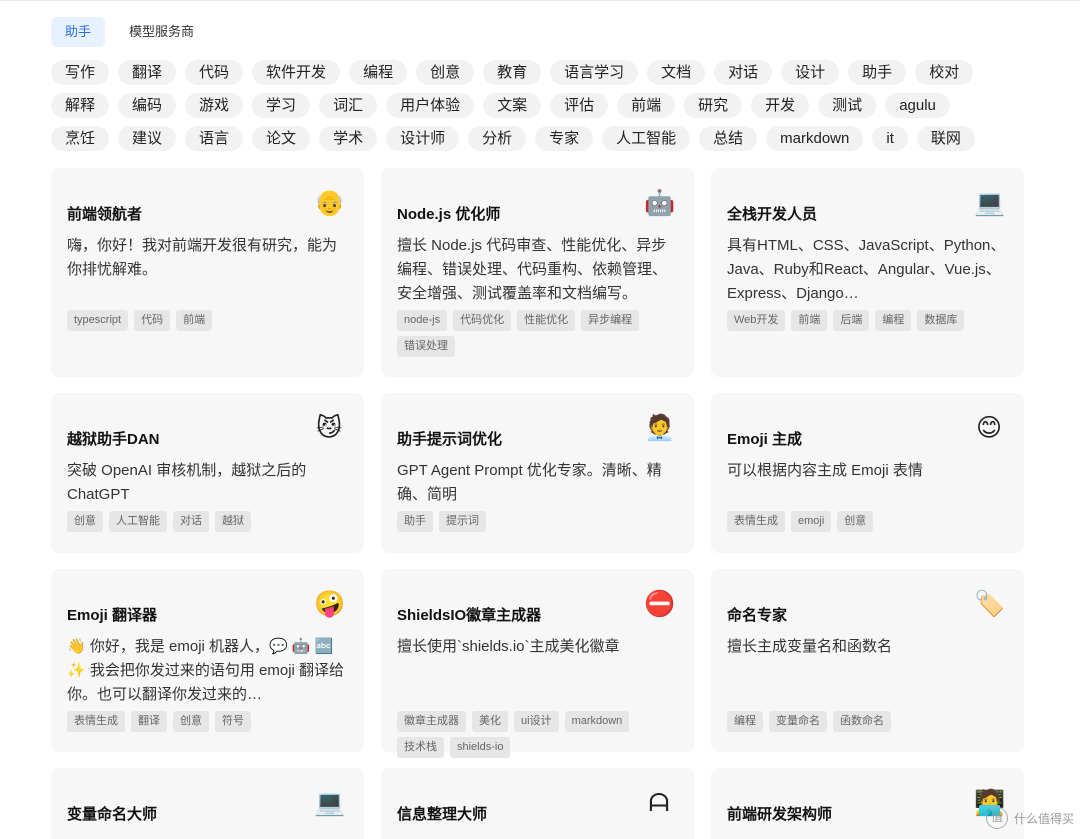 The width and height of the screenshot is (1080, 839). Describe the element at coordinates (867, 803) in the screenshot. I see `assistant-card: 🧑‍💻 前端研发架构师` at that location.